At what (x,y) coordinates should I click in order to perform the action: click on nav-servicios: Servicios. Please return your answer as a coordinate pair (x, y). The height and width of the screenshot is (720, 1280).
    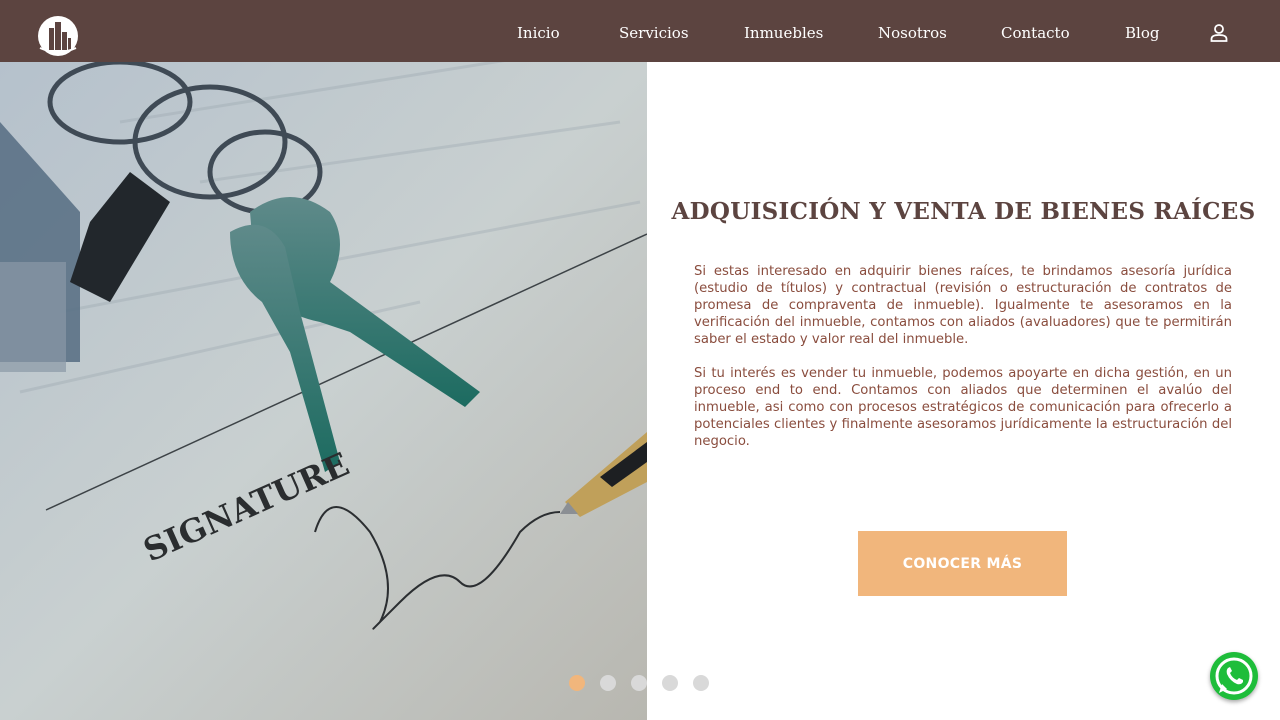
    Looking at the image, I should click on (654, 33).